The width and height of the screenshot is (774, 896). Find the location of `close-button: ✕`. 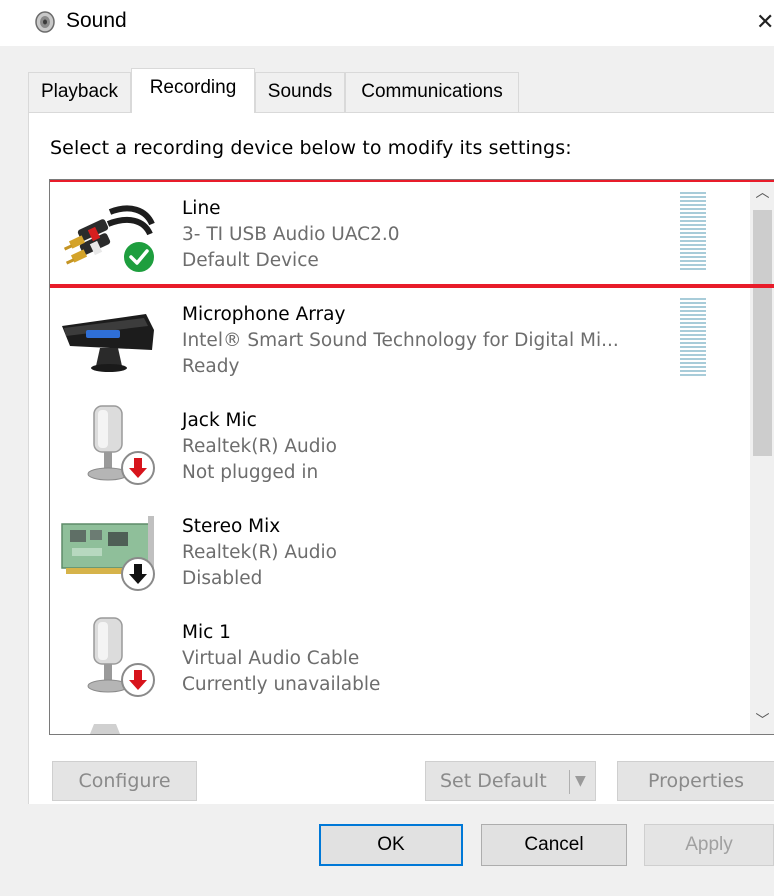

close-button: ✕ is located at coordinates (765, 23).